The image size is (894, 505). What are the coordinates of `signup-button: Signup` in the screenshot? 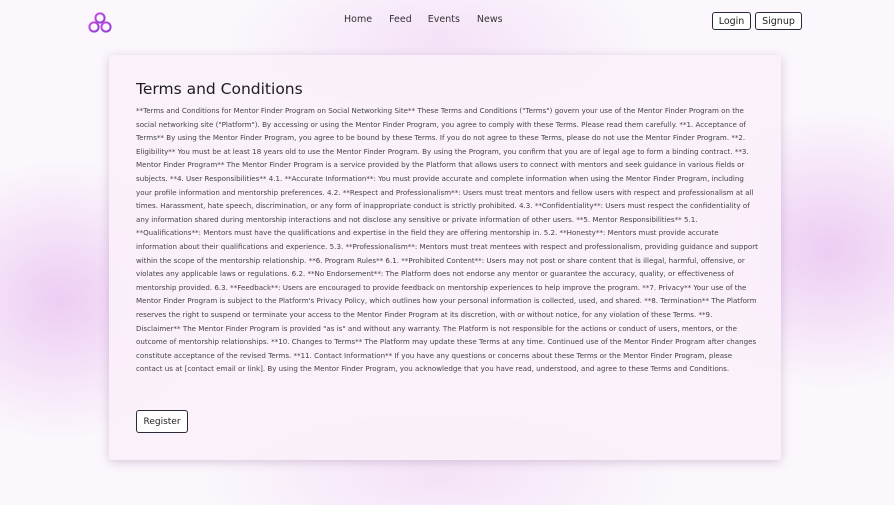 It's located at (778, 21).